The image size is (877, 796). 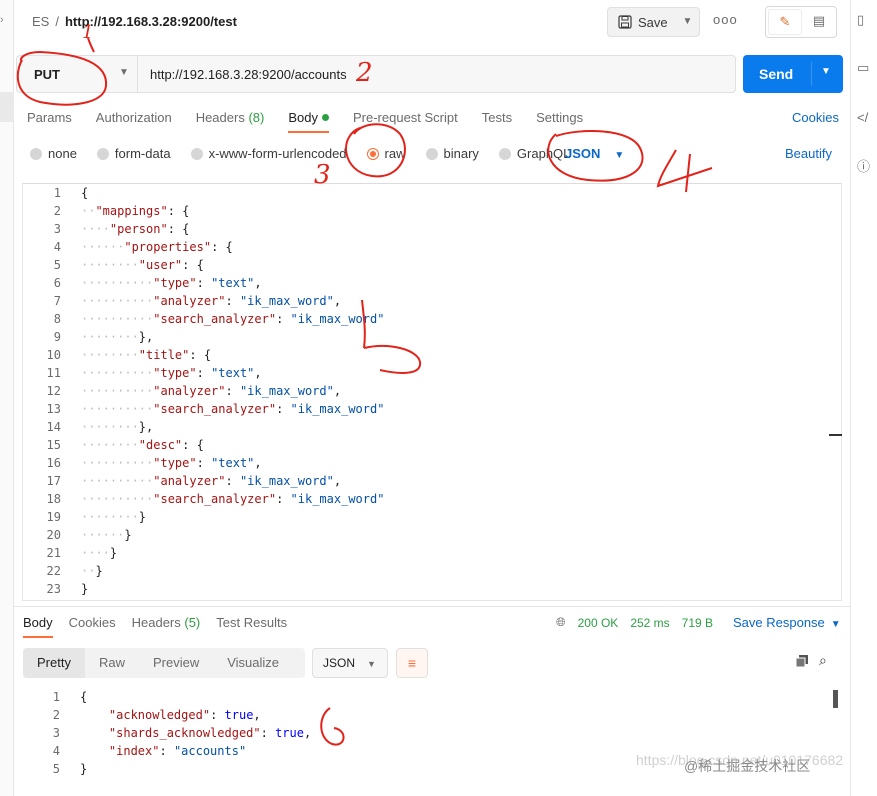 I want to click on radio-selected-icon, so click(x=372, y=153).